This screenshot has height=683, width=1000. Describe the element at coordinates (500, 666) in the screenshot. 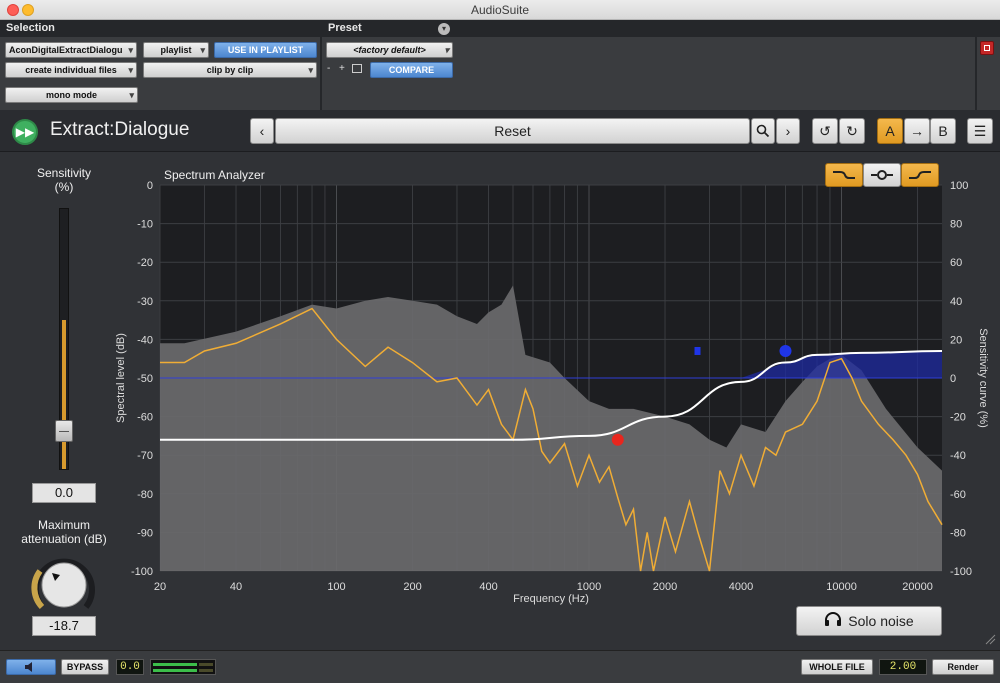

I see `audiosuite-footer: BYPASS 0.0 WHOLE FILE 2.00 Render` at that location.